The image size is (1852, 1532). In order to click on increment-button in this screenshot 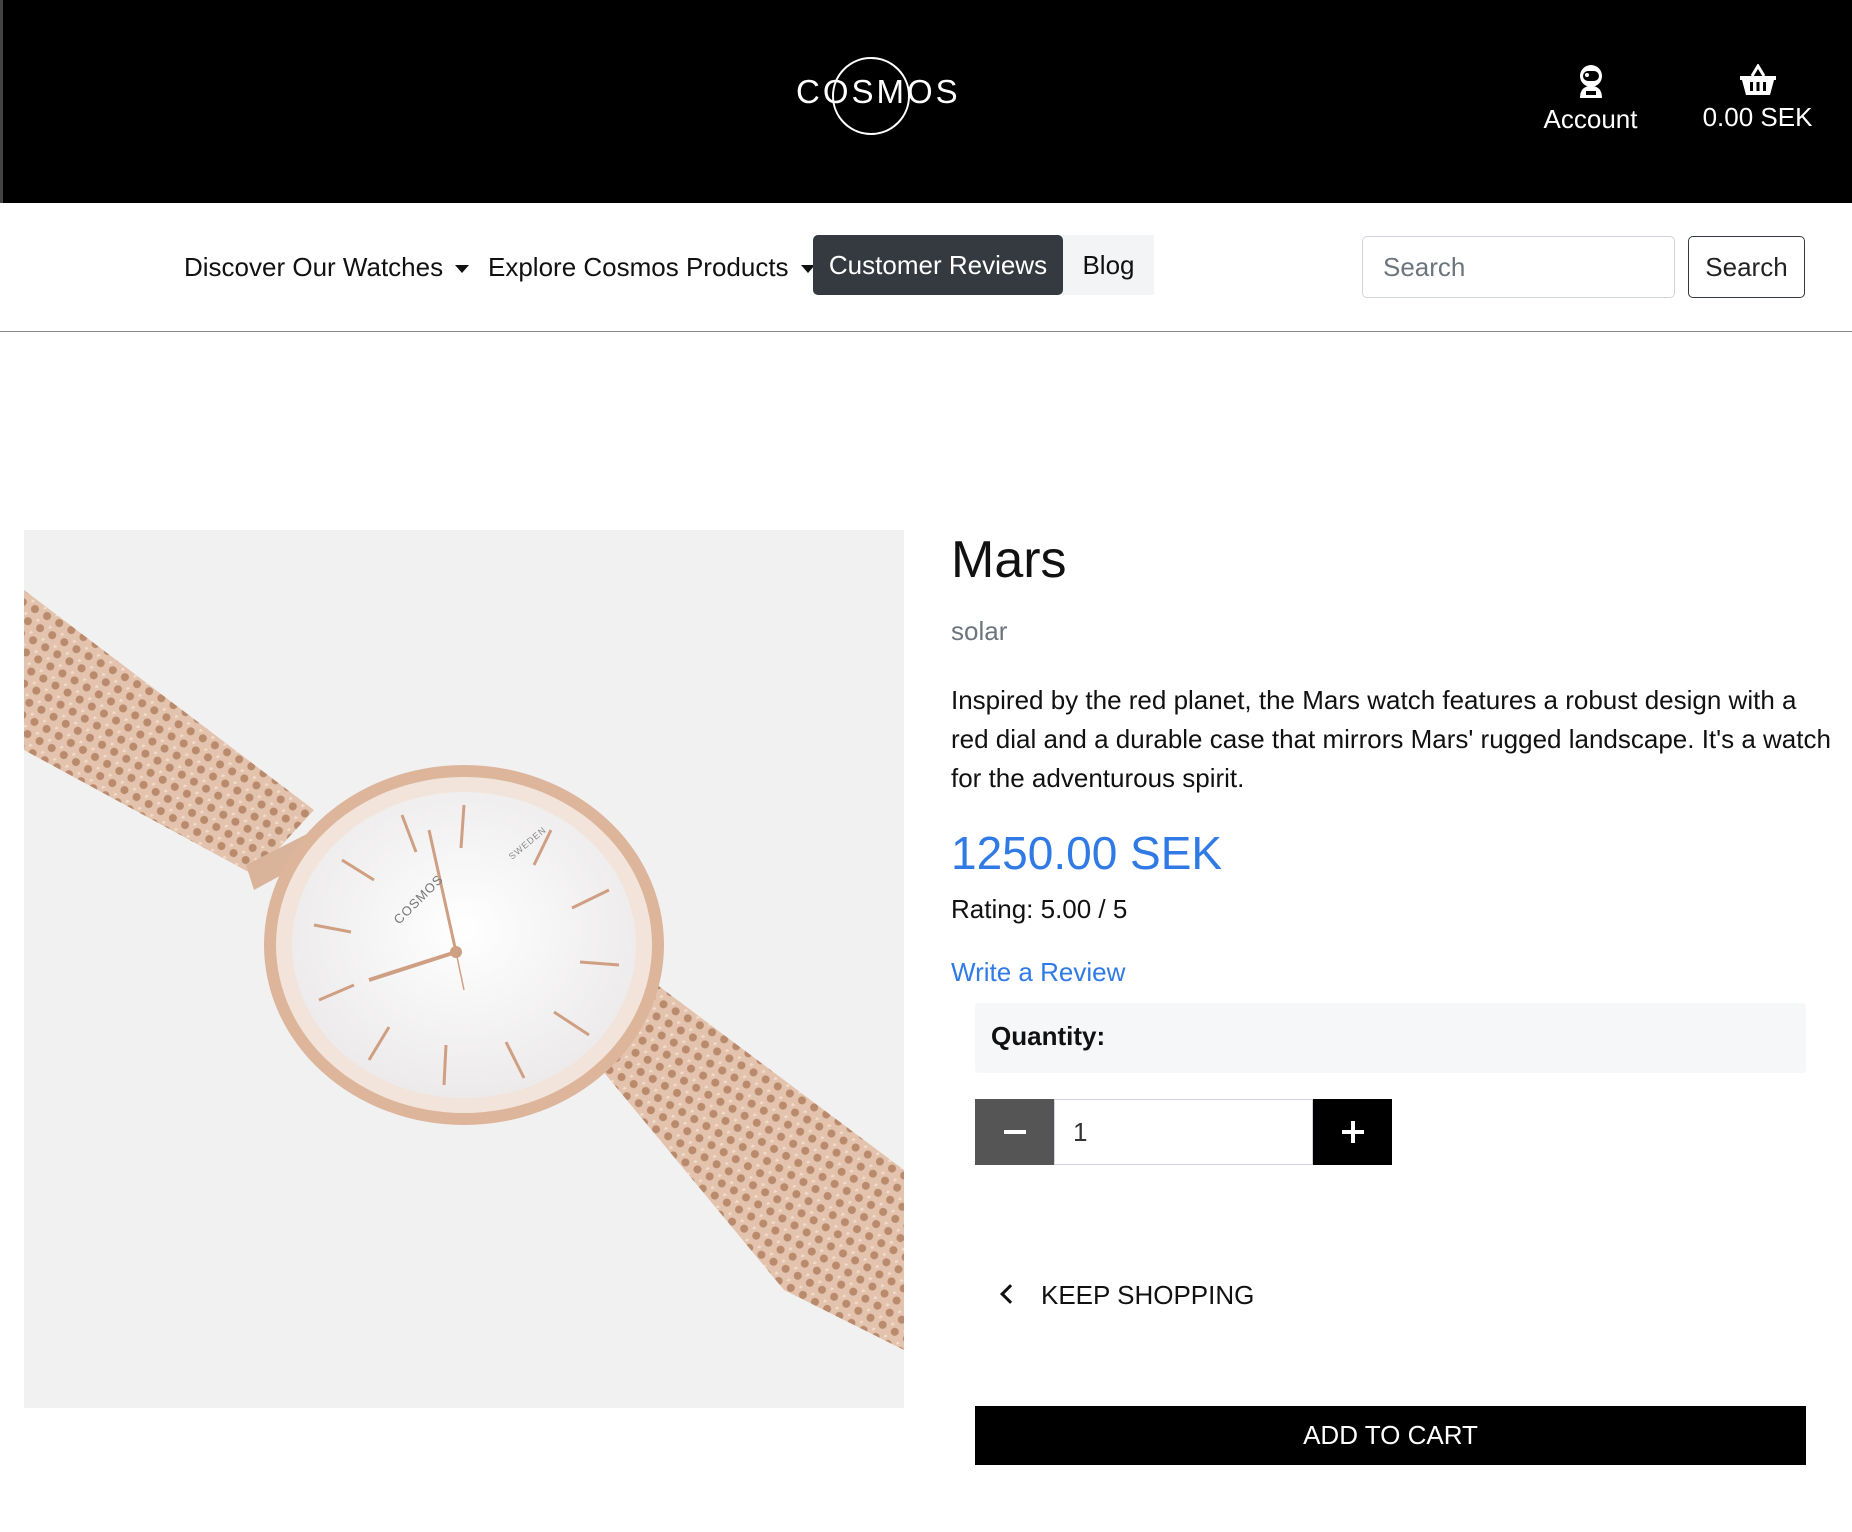, I will do `click(1352, 1132)`.